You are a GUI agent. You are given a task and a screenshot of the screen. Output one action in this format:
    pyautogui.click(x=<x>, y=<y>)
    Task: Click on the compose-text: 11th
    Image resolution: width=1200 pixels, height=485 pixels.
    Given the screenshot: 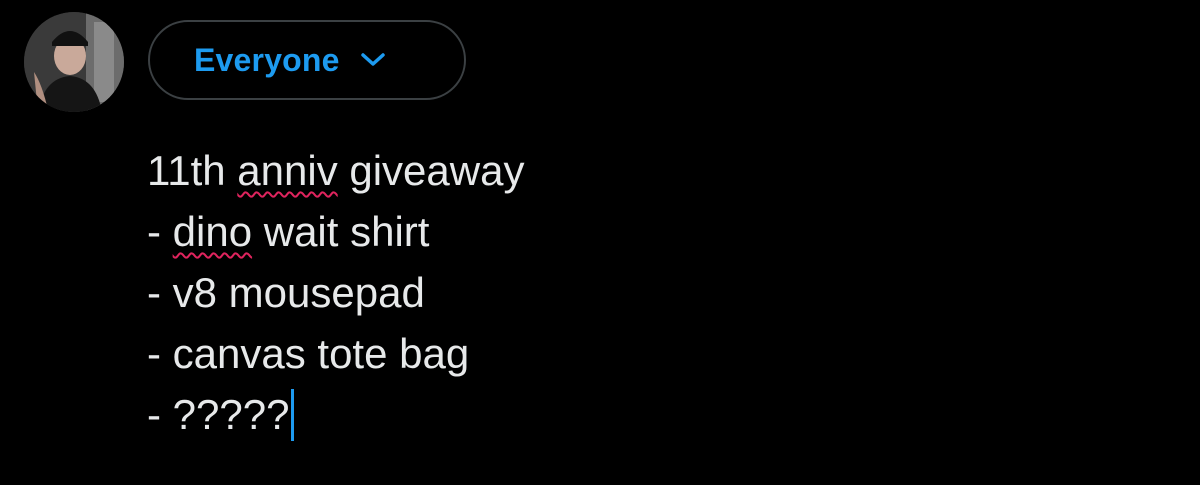 What is the action you would take?
    pyautogui.click(x=192, y=170)
    